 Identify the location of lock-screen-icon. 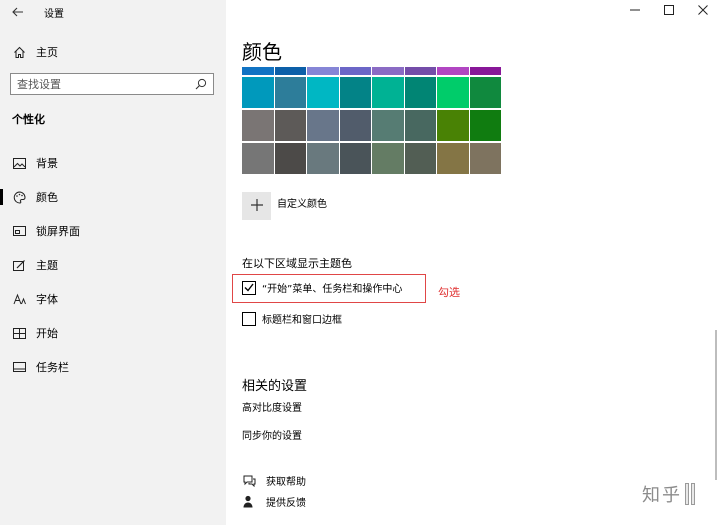
(19, 231).